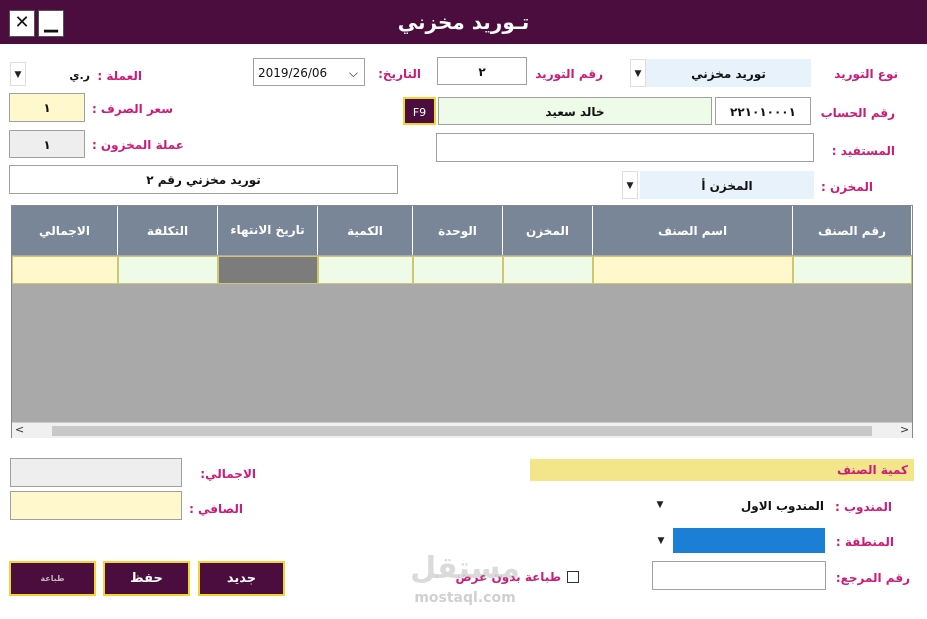 Image resolution: width=927 pixels, height=619 pixels. I want to click on horizontal-scrollbar: < >, so click(462, 430).